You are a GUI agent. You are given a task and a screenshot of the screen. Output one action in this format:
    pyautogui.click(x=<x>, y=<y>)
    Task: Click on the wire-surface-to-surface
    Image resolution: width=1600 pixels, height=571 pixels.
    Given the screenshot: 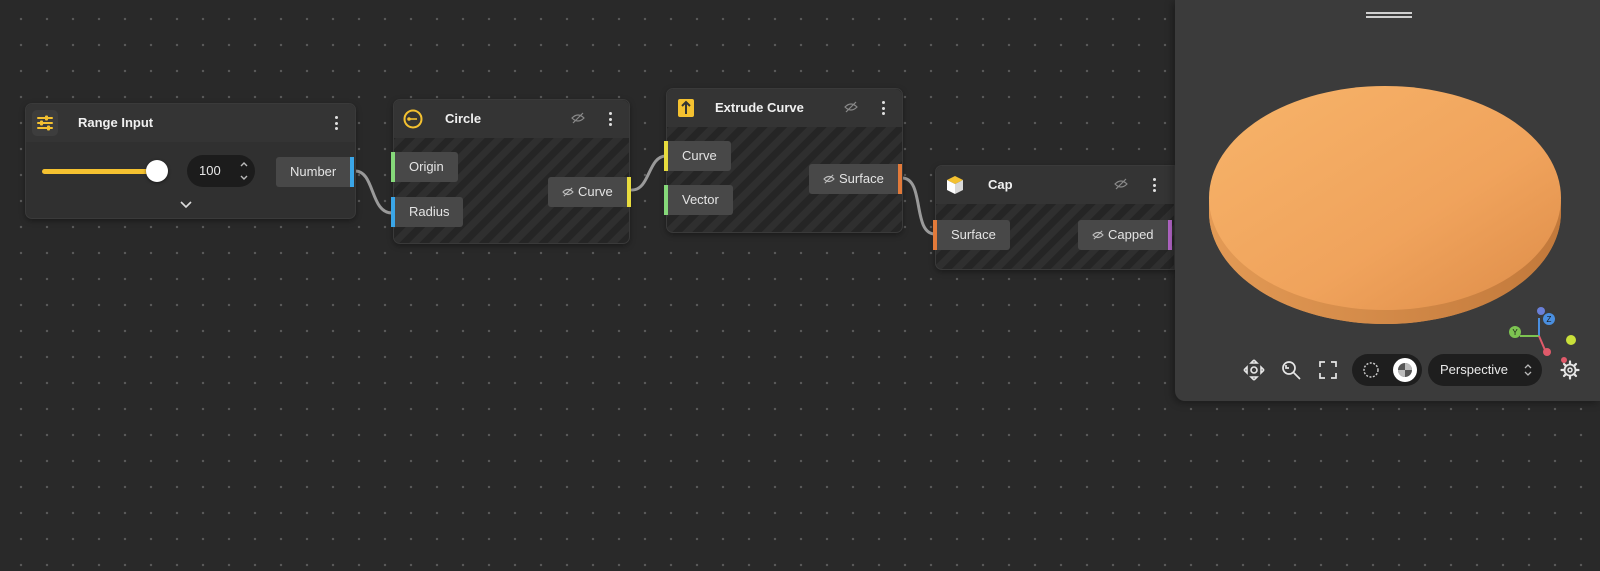 What is the action you would take?
    pyautogui.click(x=918, y=206)
    